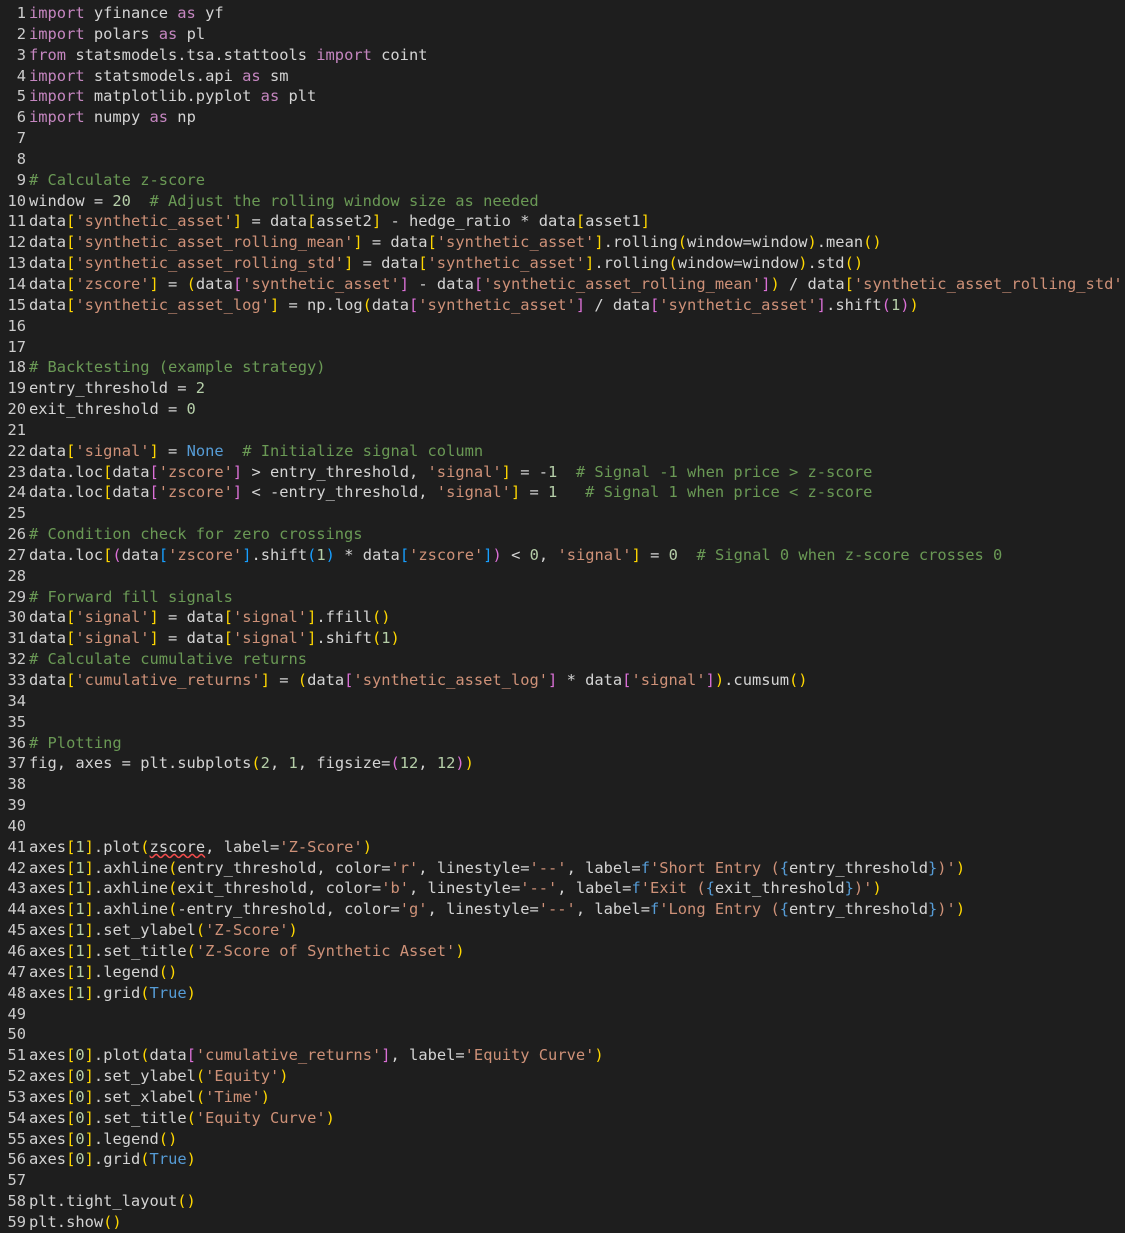 Image resolution: width=1125 pixels, height=1233 pixels. I want to click on code-text: plt.tight_layout(), so click(112, 1201).